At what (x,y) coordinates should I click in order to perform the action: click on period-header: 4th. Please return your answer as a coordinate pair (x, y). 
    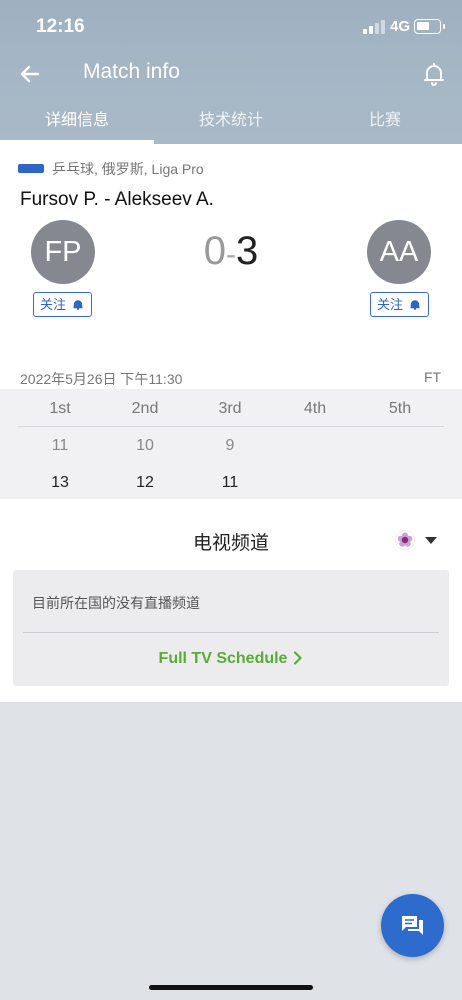
    Looking at the image, I should click on (315, 408).